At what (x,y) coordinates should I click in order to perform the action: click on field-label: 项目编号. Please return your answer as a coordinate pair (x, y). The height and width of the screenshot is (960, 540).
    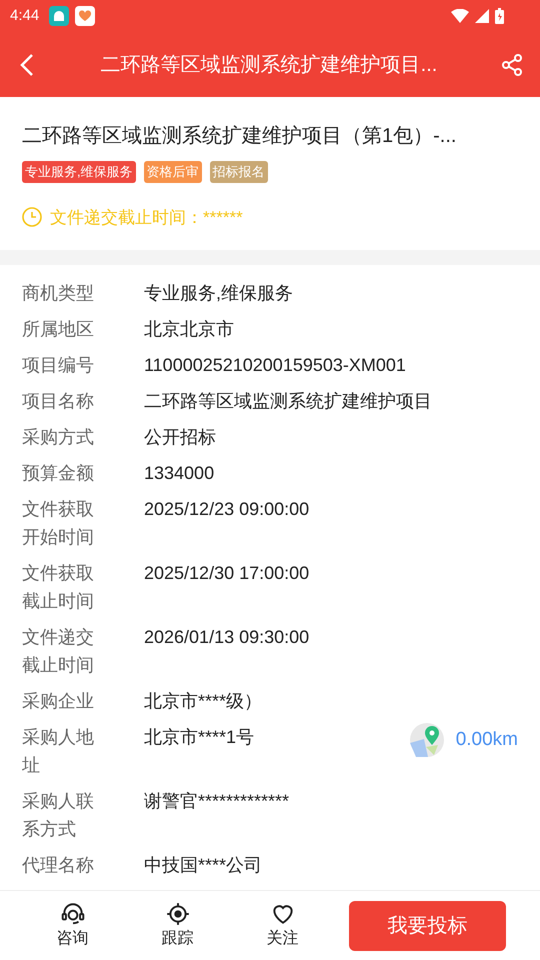
    Looking at the image, I should click on (58, 365).